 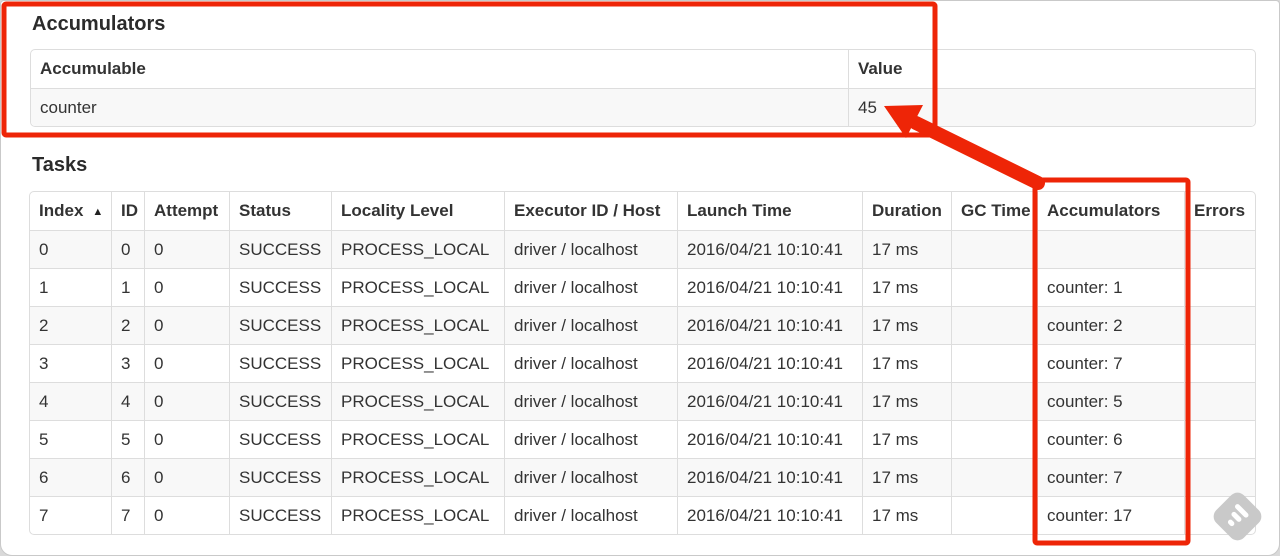 What do you see at coordinates (70, 325) in the screenshot?
I see `task-cell: 2` at bounding box center [70, 325].